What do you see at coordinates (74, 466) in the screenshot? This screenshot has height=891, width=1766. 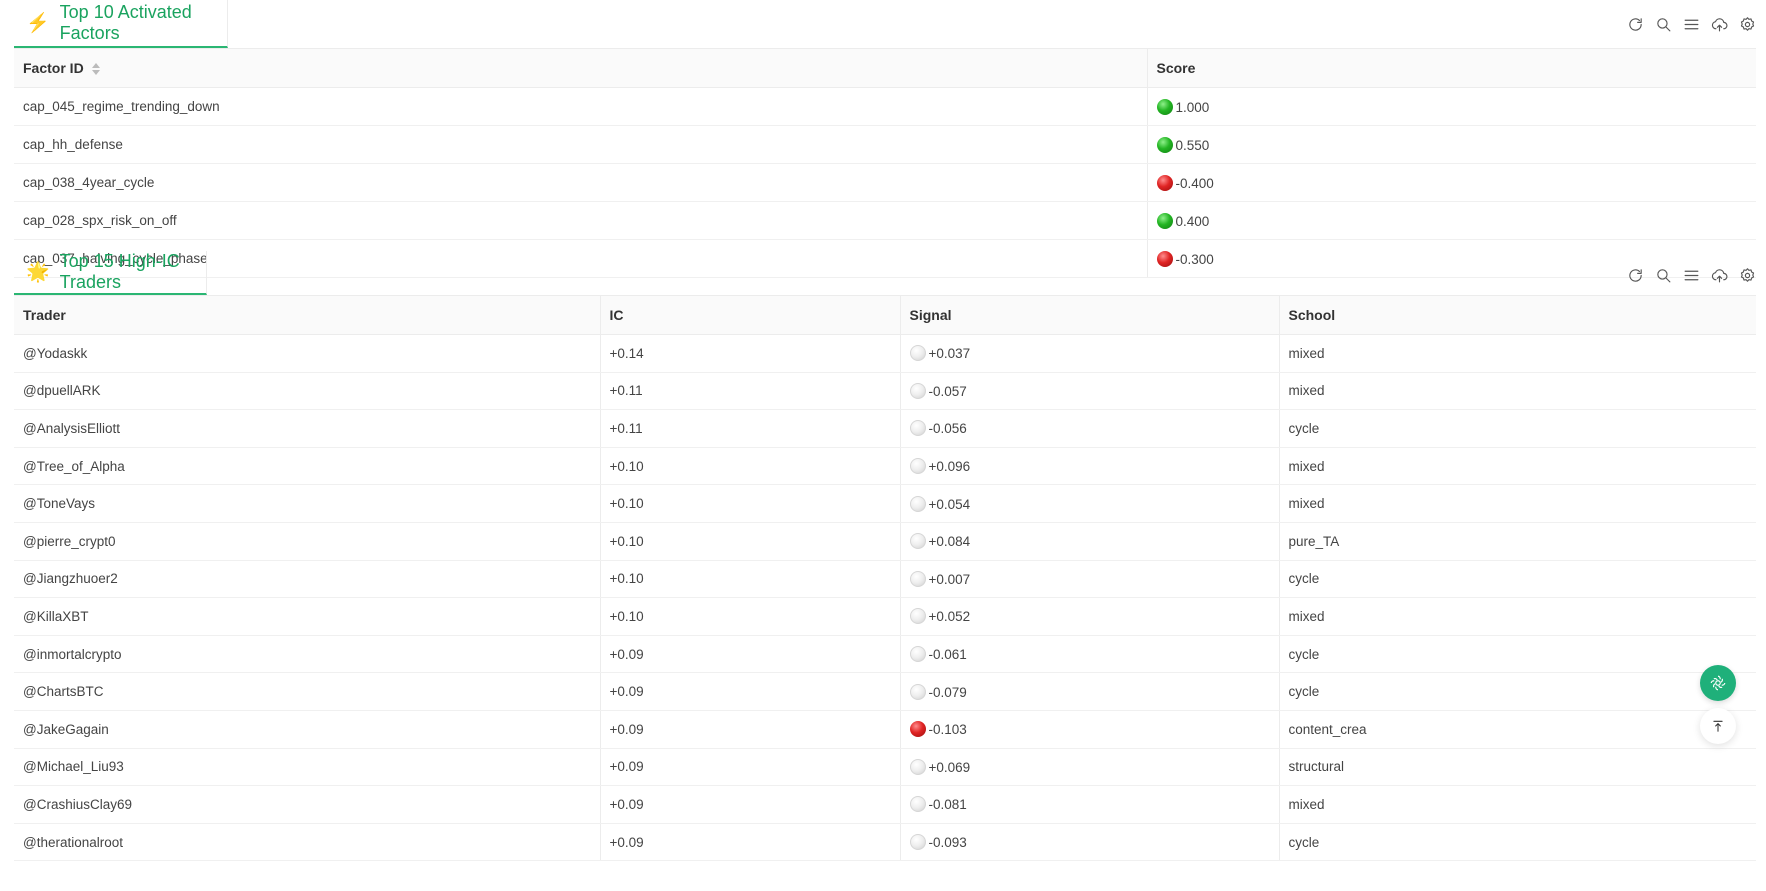 I see `trader-handle: @Tree_of_Alpha` at bounding box center [74, 466].